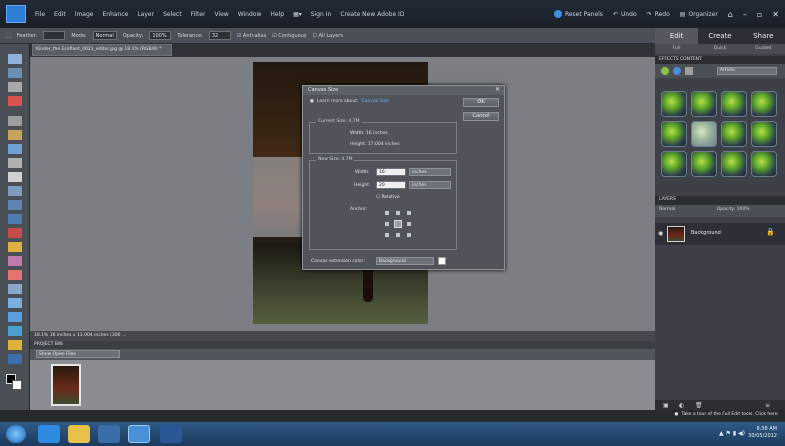 Image resolution: width=785 pixels, height=446 pixels. What do you see at coordinates (719, 49) in the screenshot?
I see `subtab-quick: Quick` at bounding box center [719, 49].